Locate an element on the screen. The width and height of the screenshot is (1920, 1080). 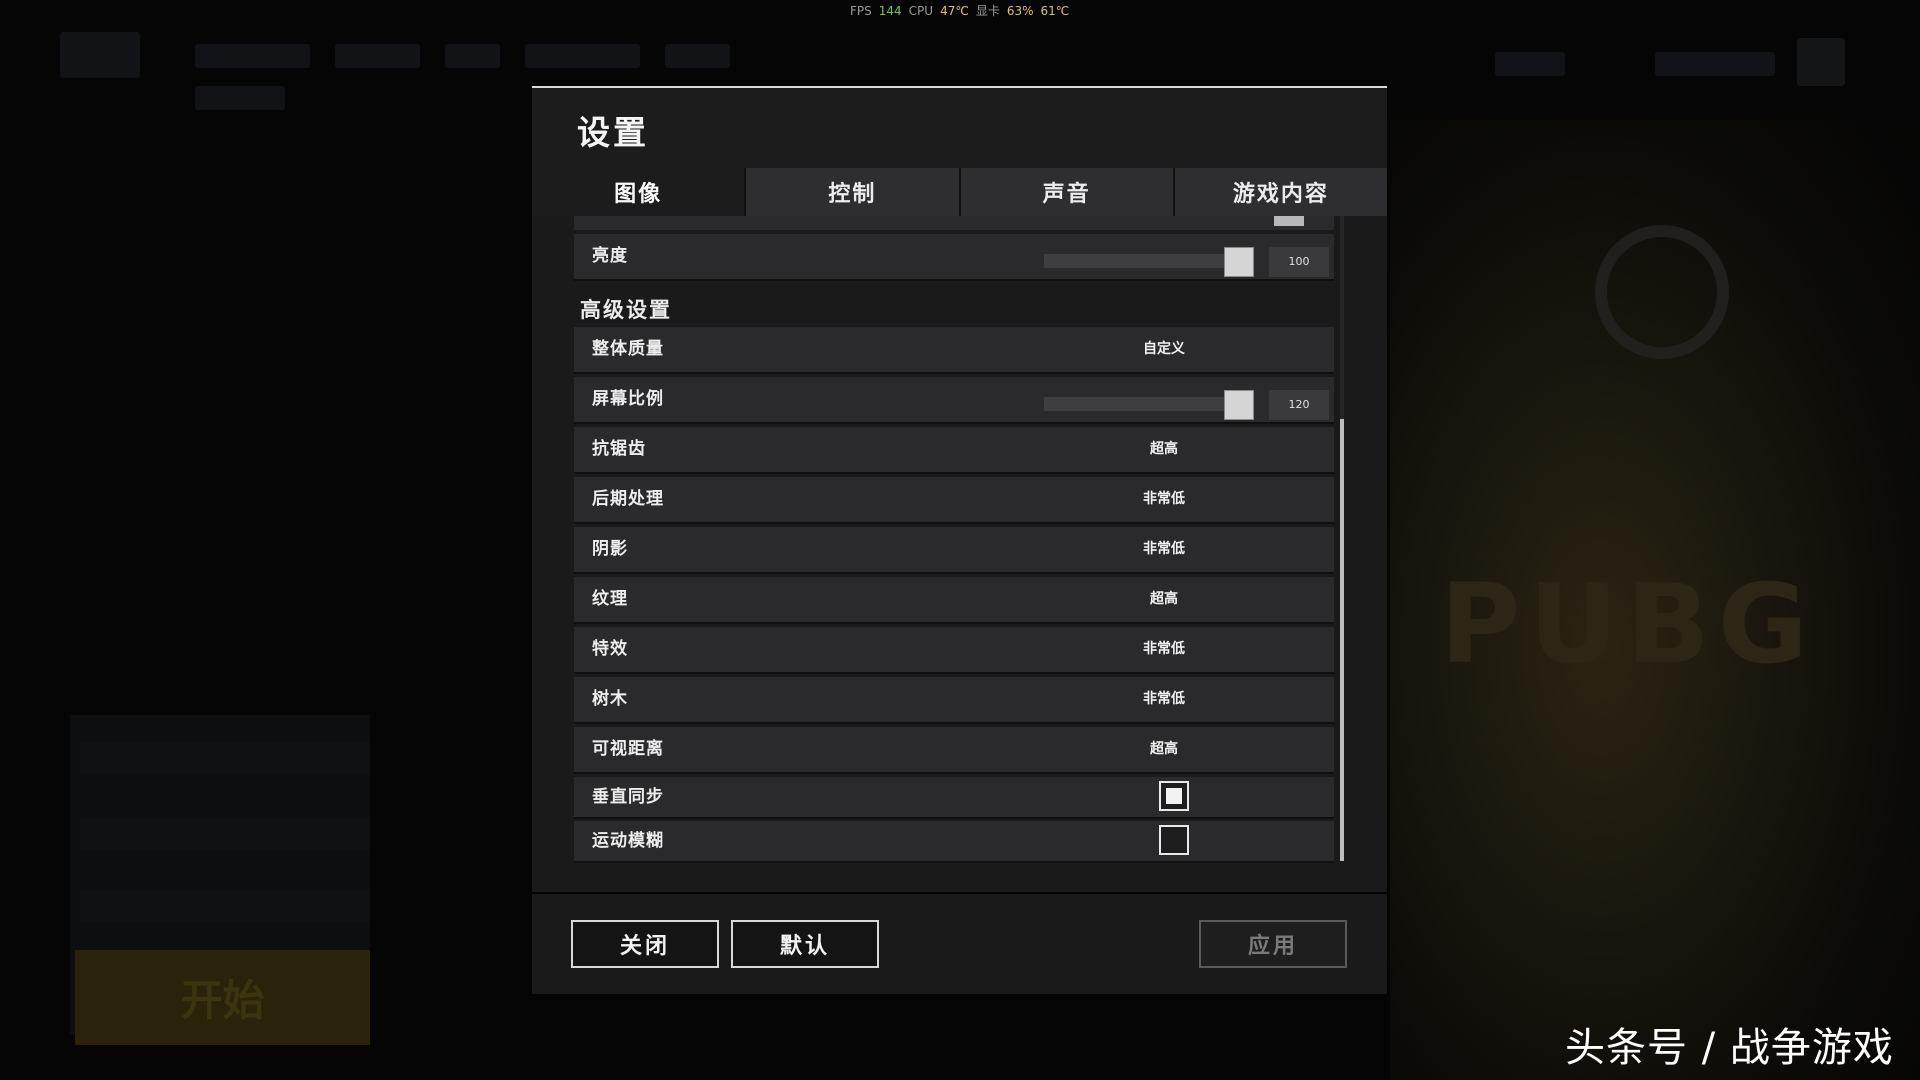
tab-graphics: 图像 is located at coordinates (639, 192).